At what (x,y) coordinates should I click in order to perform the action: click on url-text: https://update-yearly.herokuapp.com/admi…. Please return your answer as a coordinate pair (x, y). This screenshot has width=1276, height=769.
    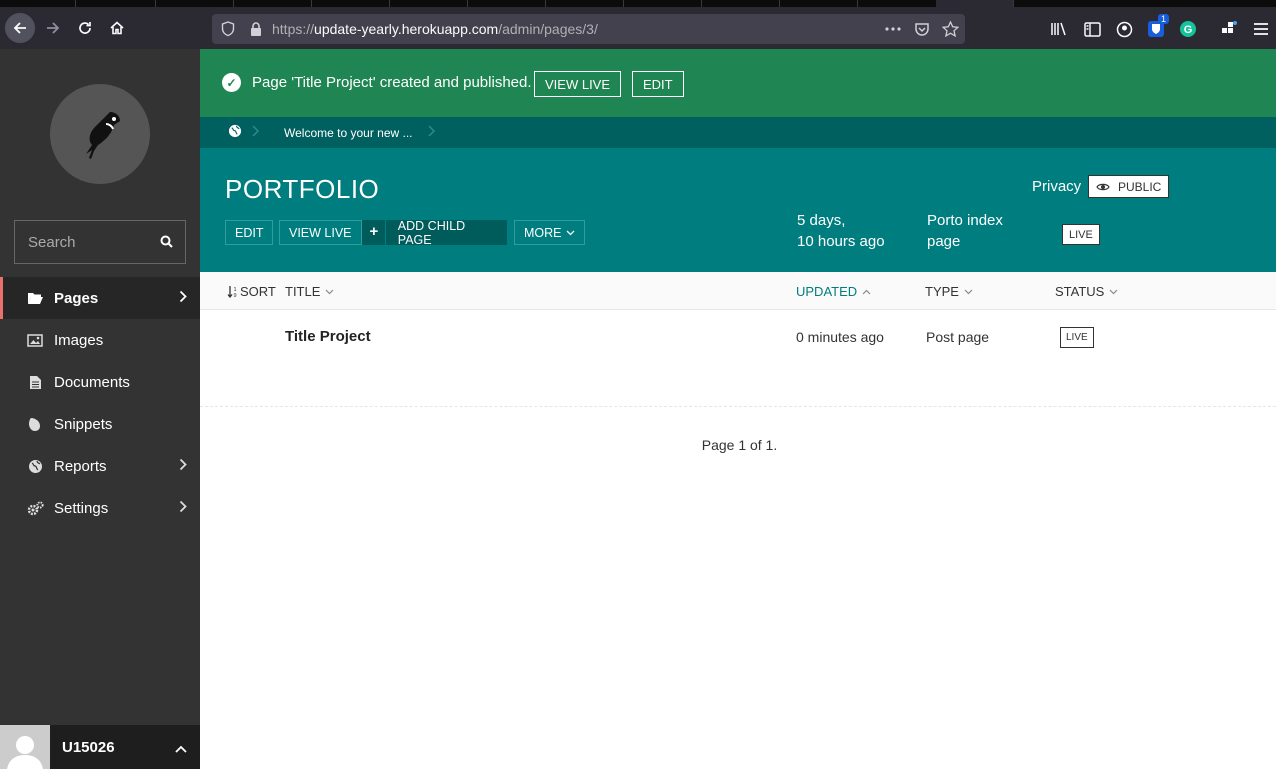
    Looking at the image, I should click on (435, 29).